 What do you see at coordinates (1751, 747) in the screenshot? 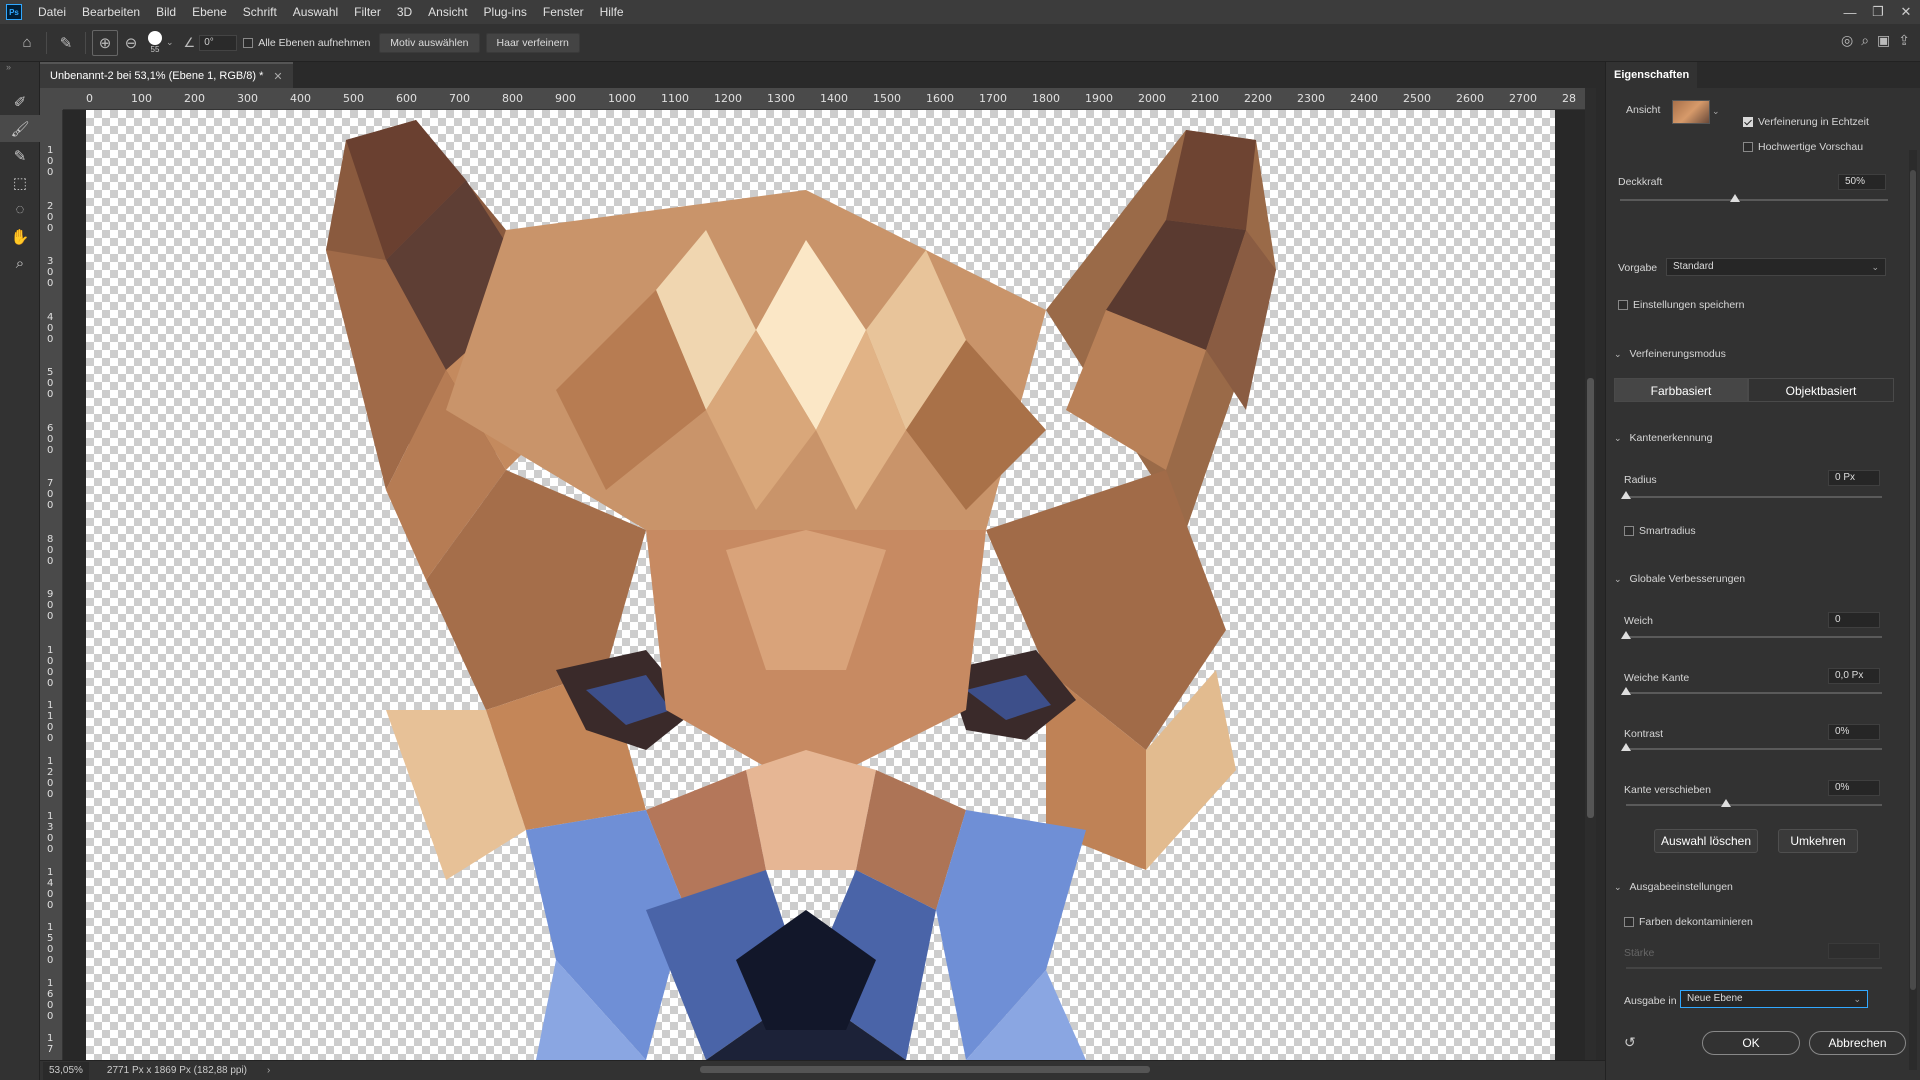
I see `contrast-slider` at bounding box center [1751, 747].